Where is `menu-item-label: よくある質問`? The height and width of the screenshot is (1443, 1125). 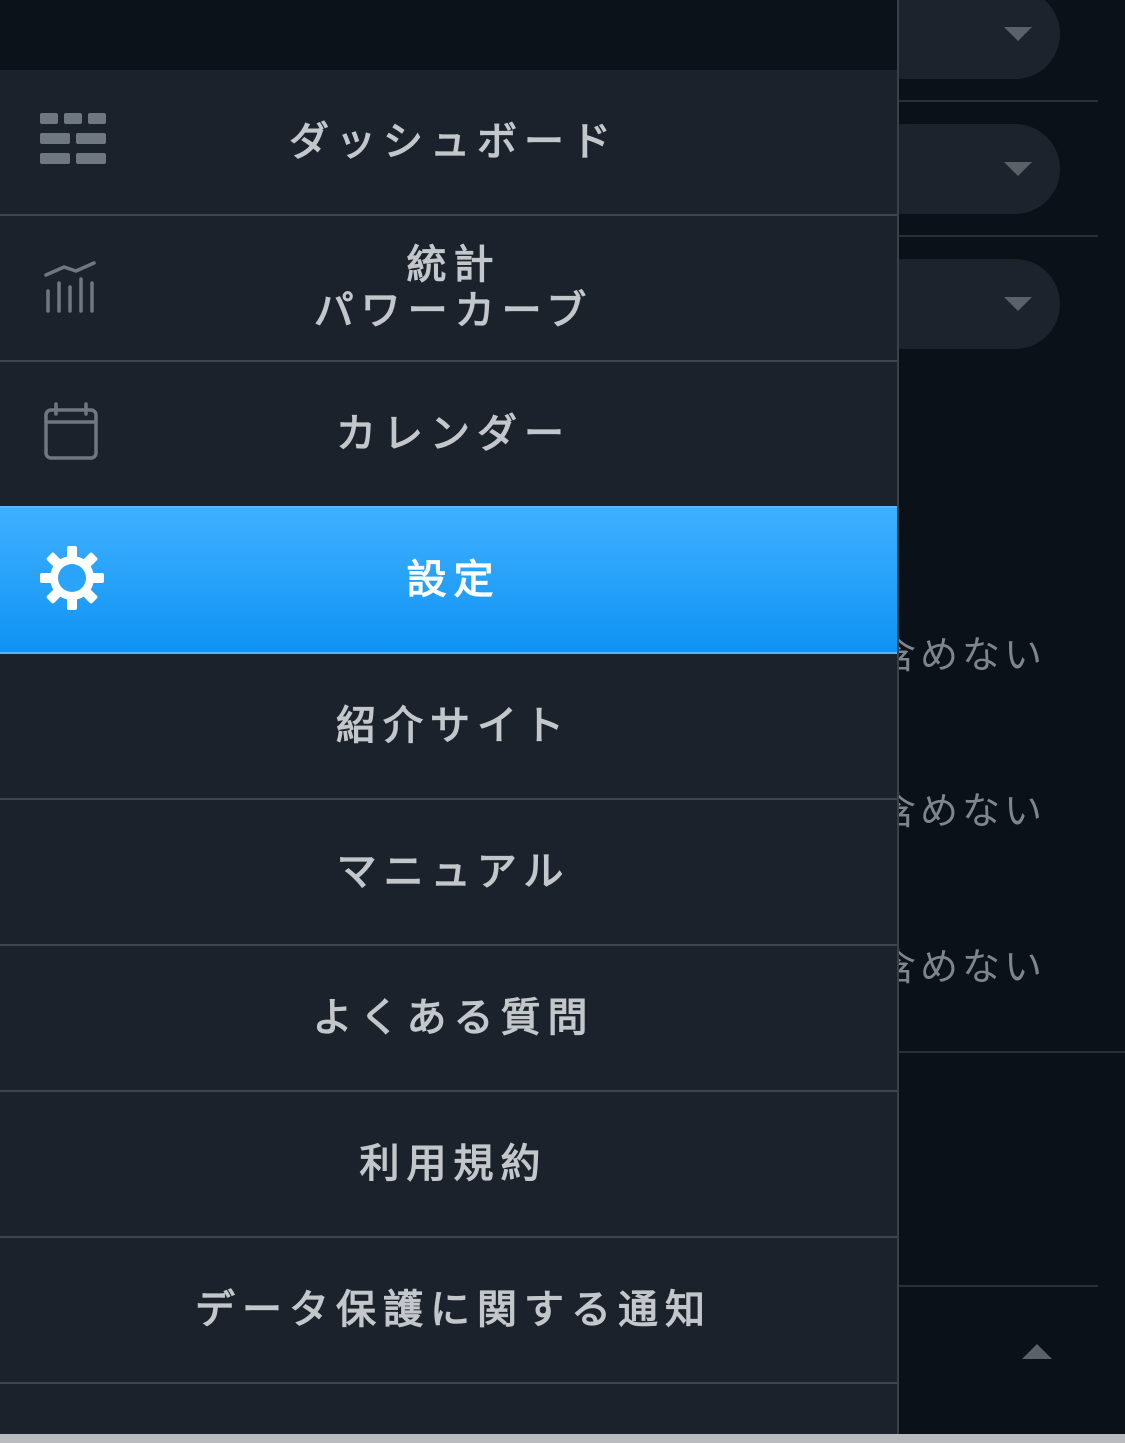
menu-item-label: よくある質問 is located at coordinates (453, 1018).